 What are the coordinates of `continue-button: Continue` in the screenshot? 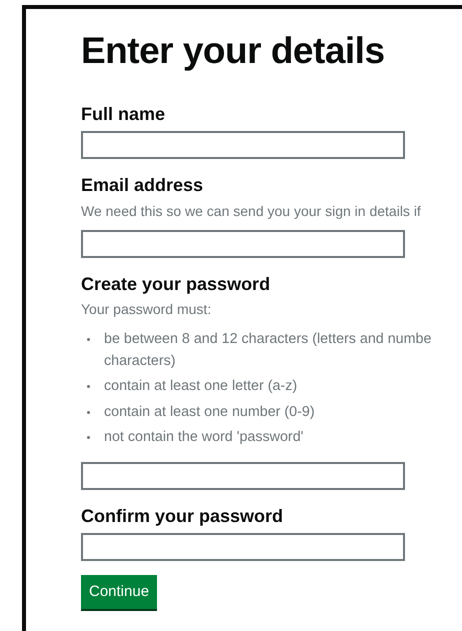 It's located at (119, 592).